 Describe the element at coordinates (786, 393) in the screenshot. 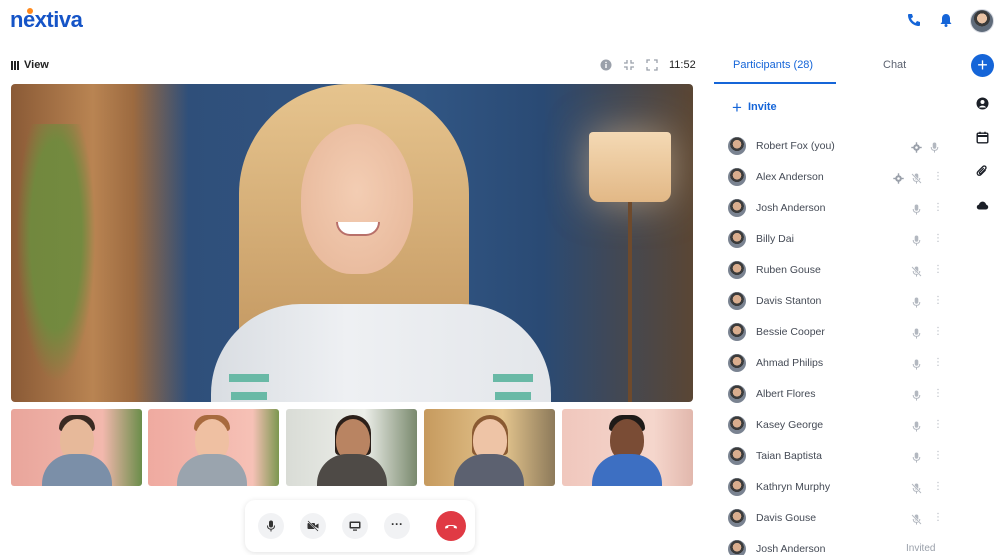

I see `participant-name: Albert Flores` at that location.